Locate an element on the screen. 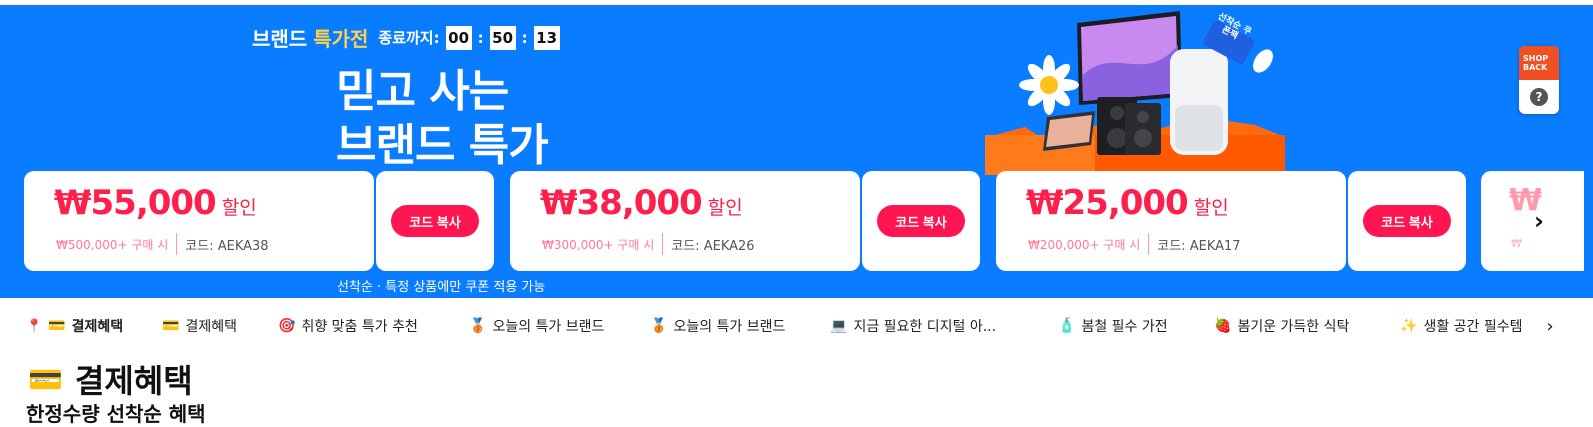 This screenshot has width=1593, height=427. countdown-seconds: 13 is located at coordinates (546, 37).